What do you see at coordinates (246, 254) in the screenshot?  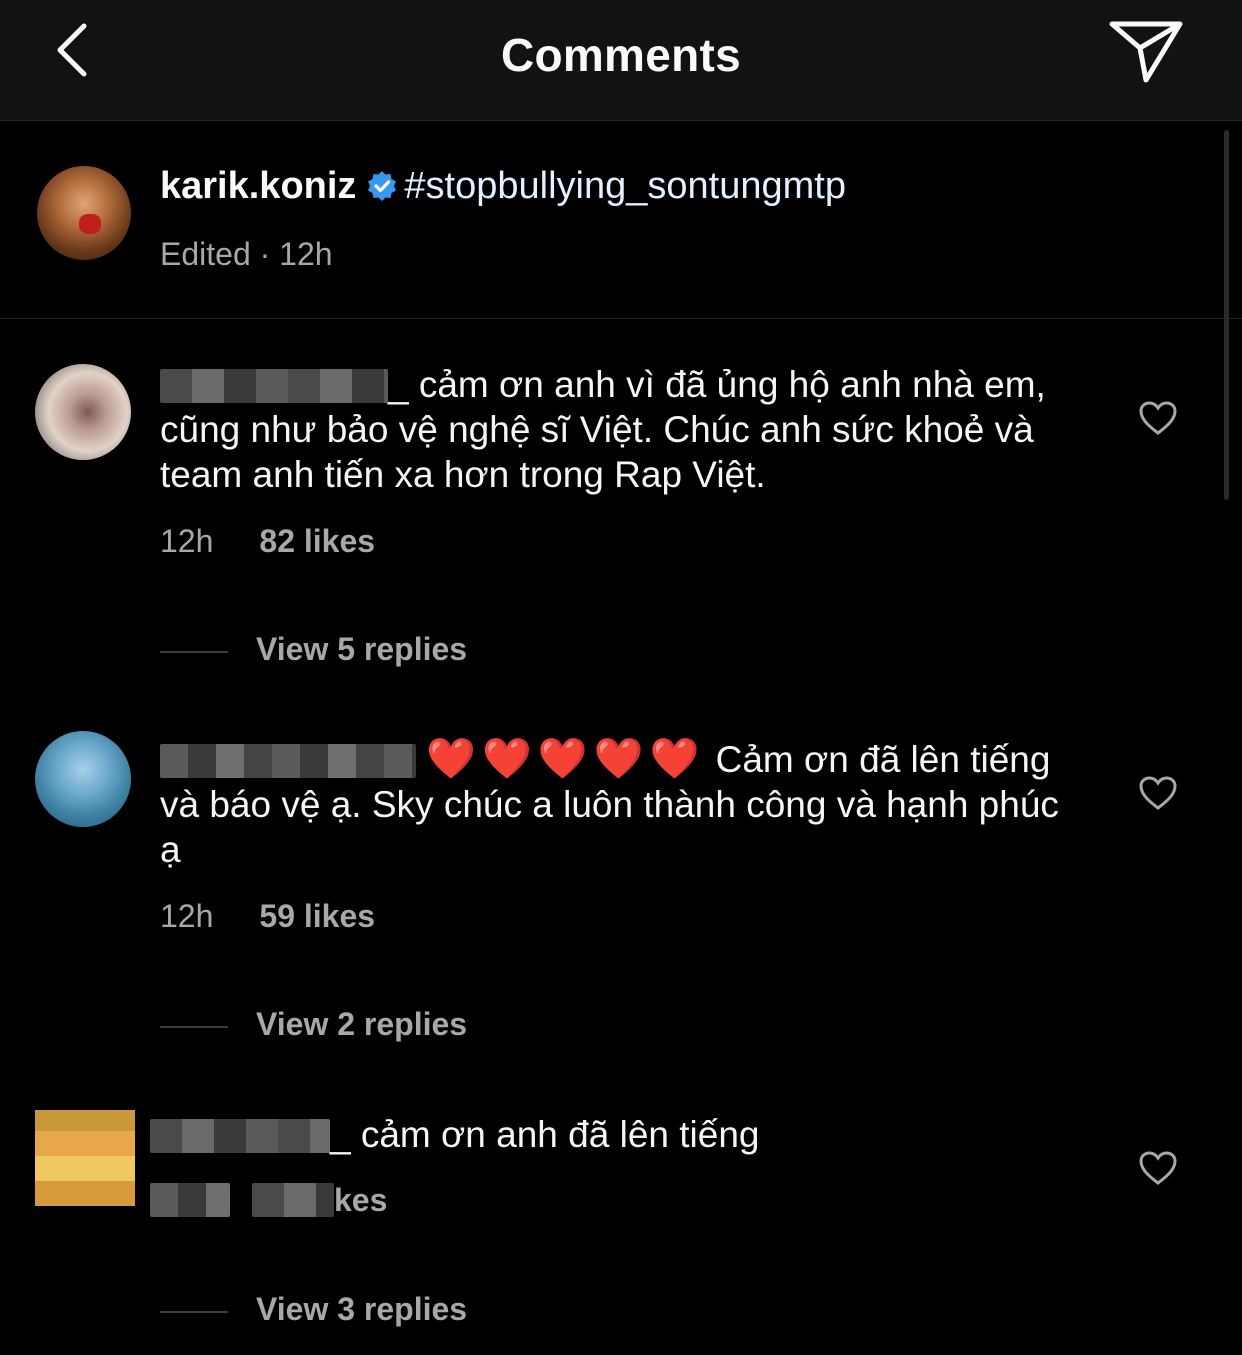 I see `caption-meta: Edited · 12h` at bounding box center [246, 254].